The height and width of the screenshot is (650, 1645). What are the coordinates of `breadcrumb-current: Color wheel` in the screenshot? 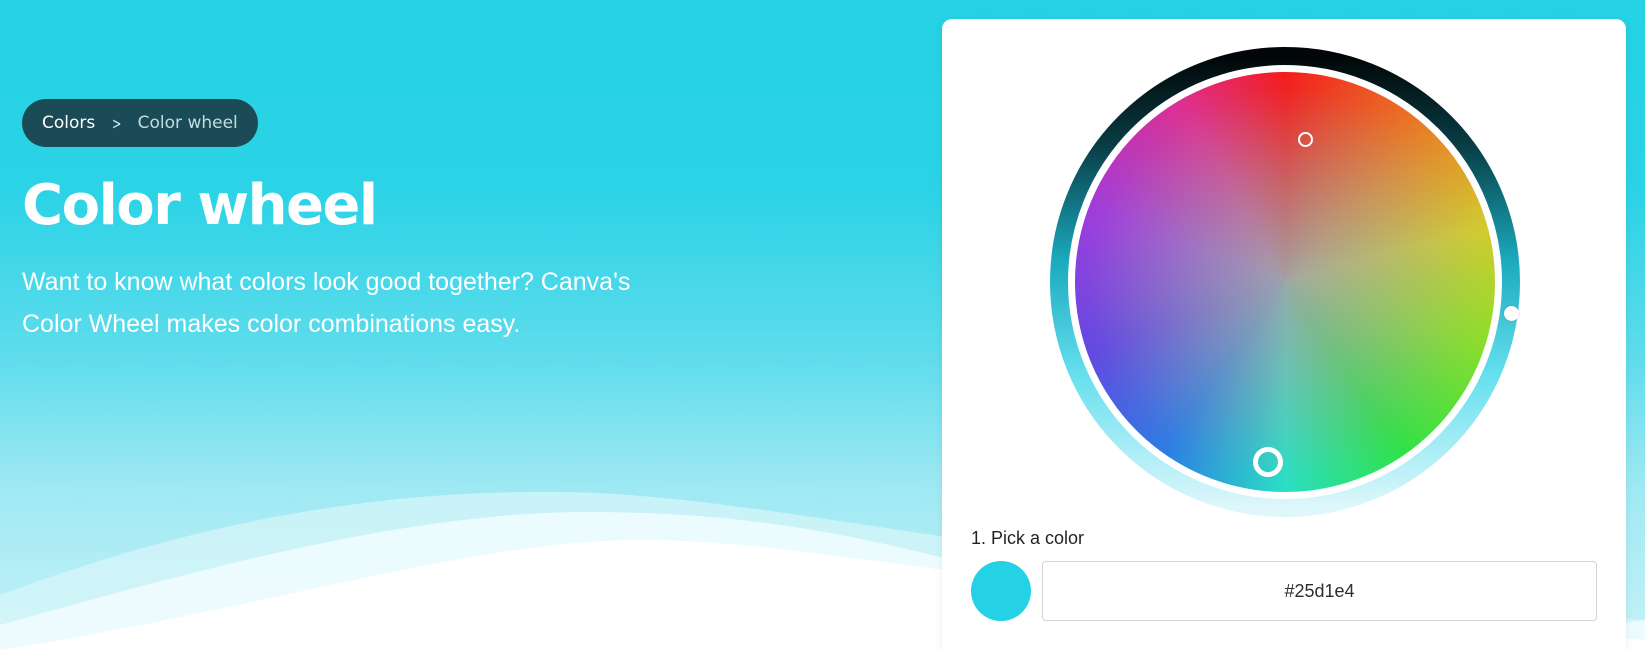 It's located at (187, 123).